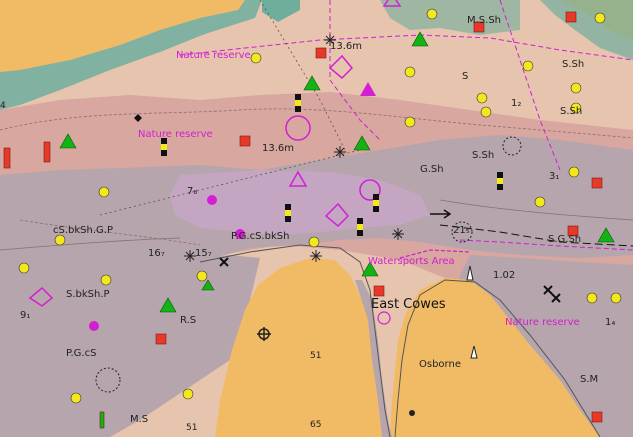 This screenshot has height=437, width=633. What do you see at coordinates (440, 364) in the screenshot?
I see `locality-label: Osborne` at bounding box center [440, 364].